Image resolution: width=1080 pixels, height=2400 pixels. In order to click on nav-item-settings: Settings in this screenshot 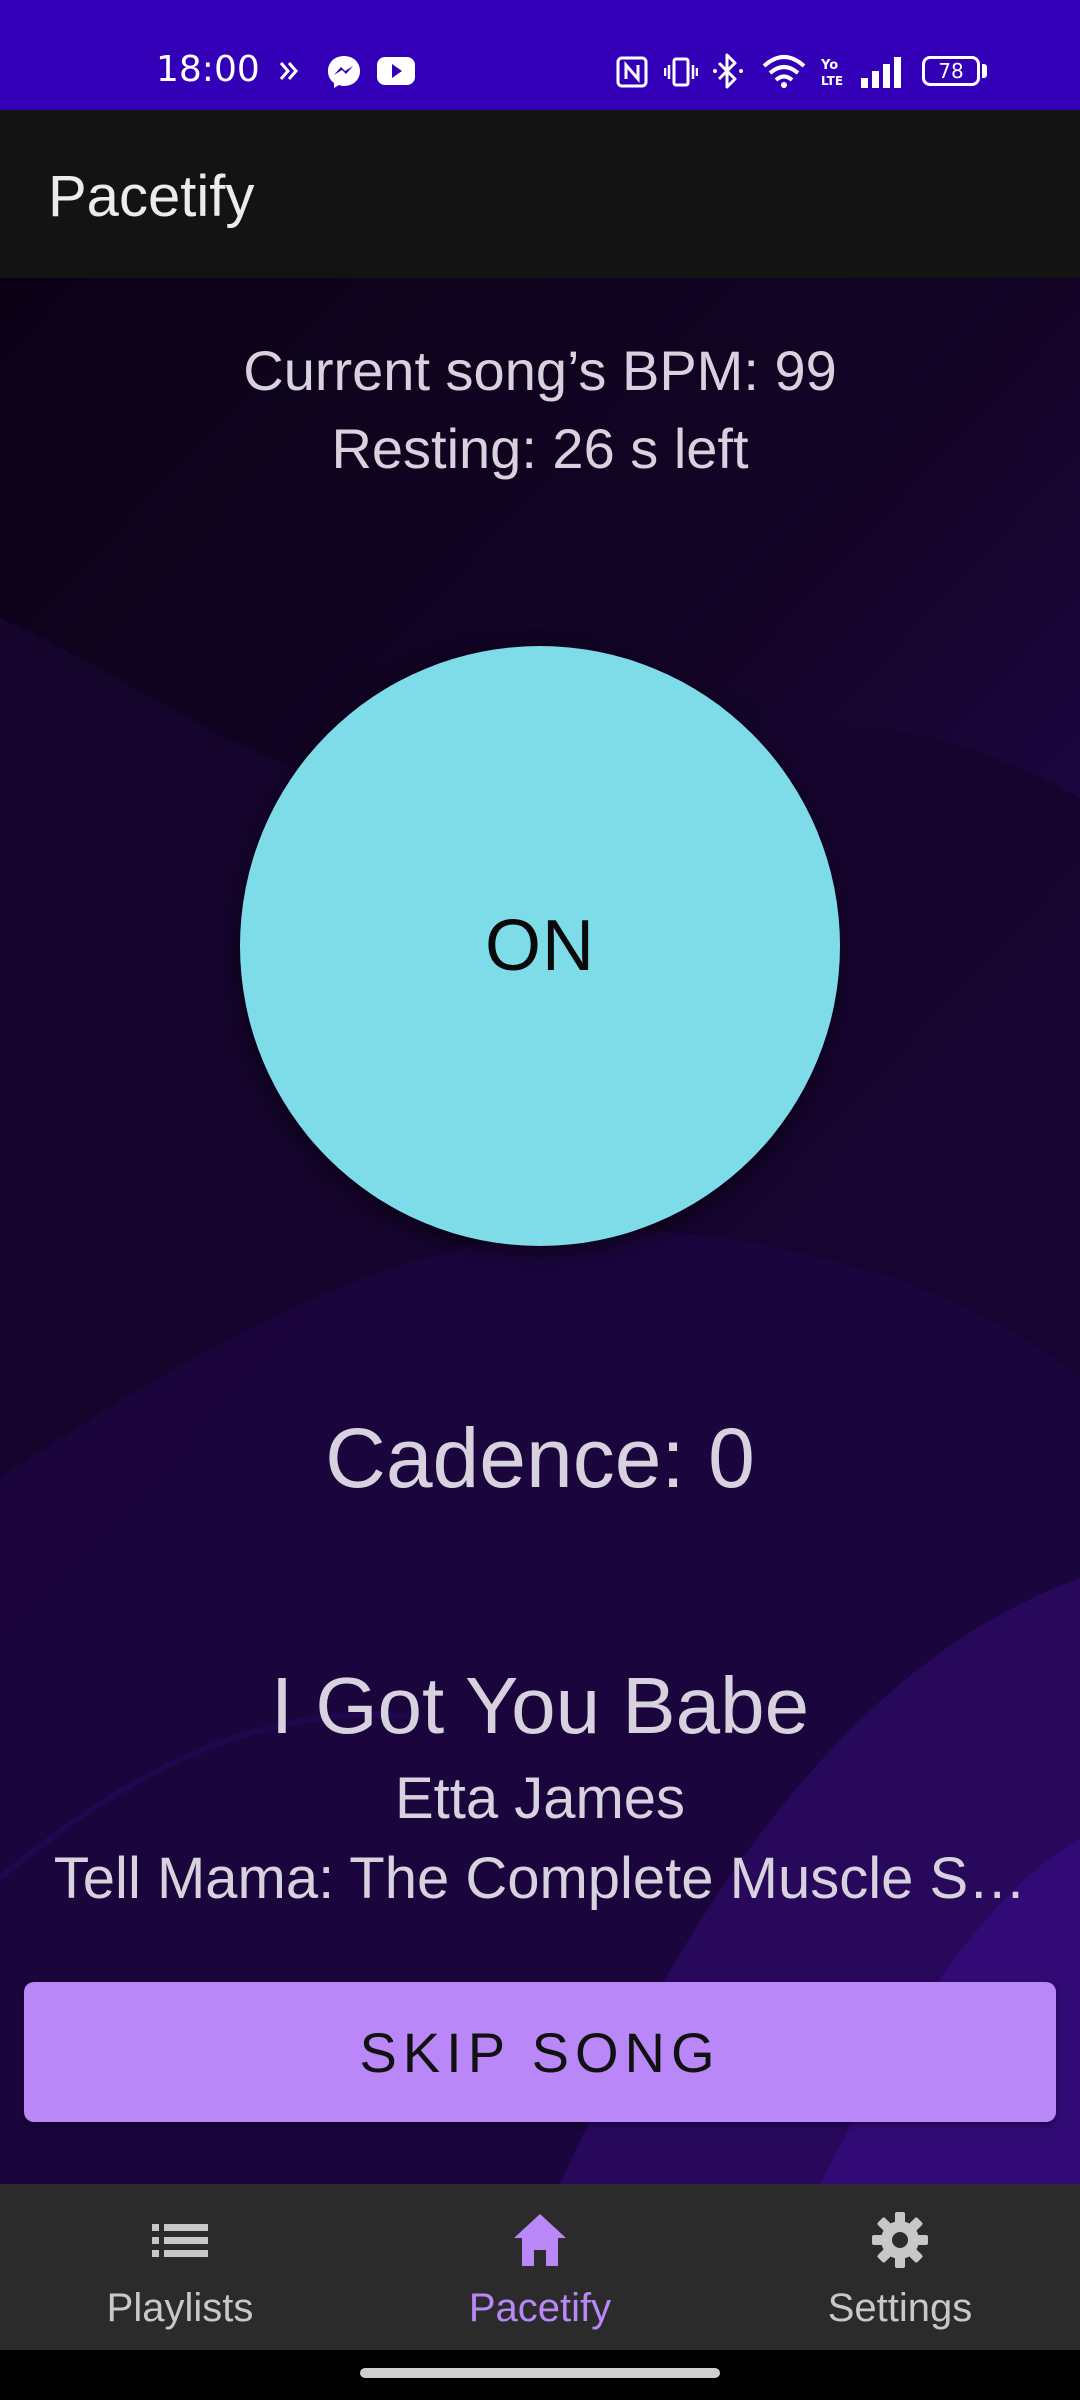, I will do `click(900, 2267)`.